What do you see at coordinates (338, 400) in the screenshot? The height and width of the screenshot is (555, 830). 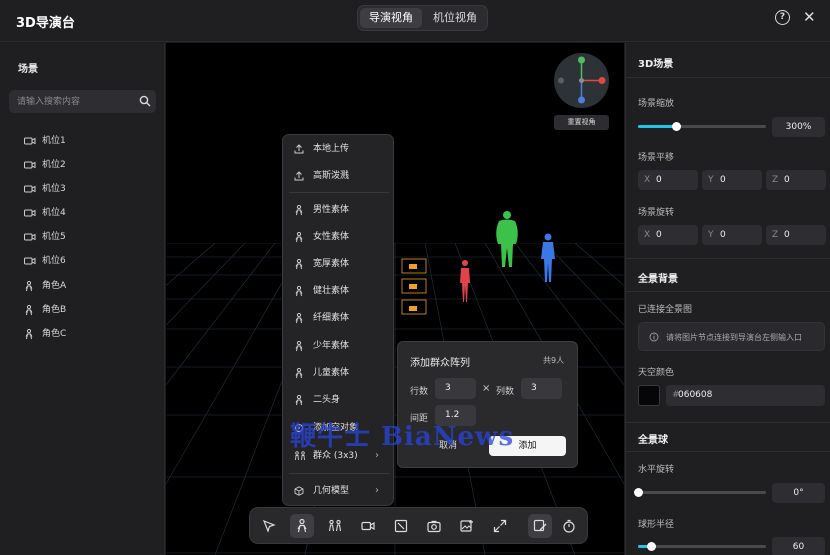 I see `menu-item-chibi: 二头身` at bounding box center [338, 400].